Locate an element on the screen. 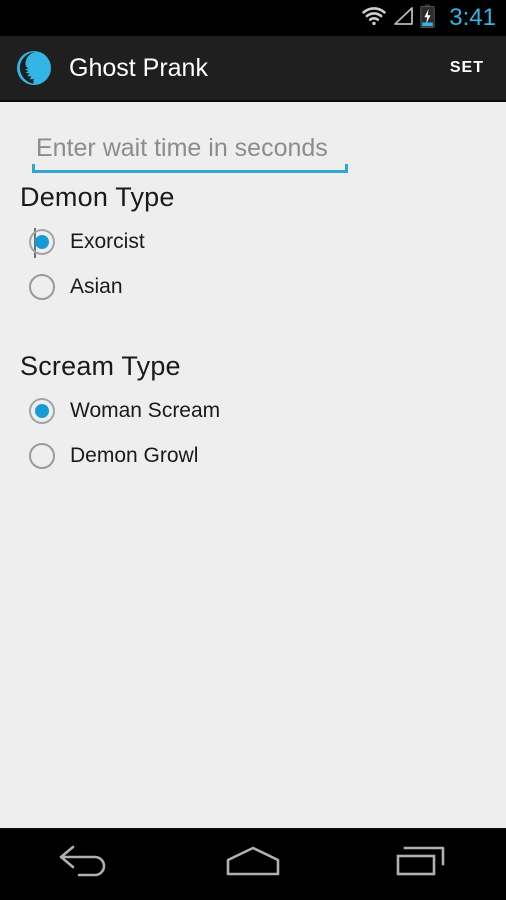  app-title: Ghost Prank is located at coordinates (138, 67).